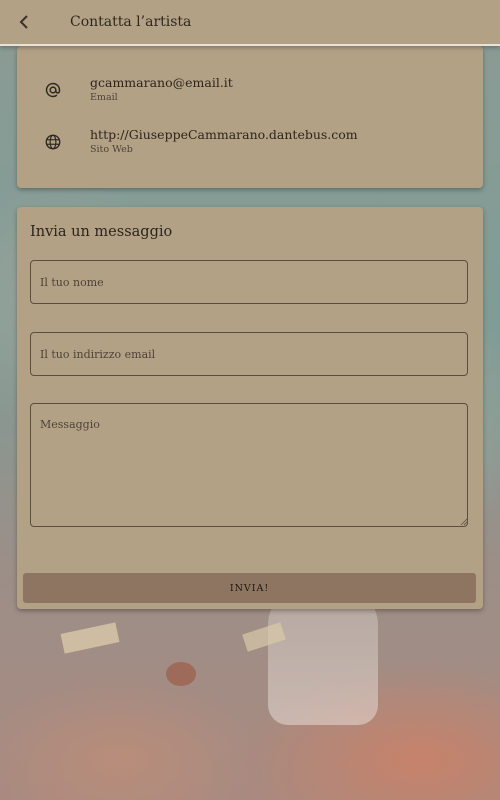 The image size is (500, 800). What do you see at coordinates (249, 354) in the screenshot?
I see `email-input` at bounding box center [249, 354].